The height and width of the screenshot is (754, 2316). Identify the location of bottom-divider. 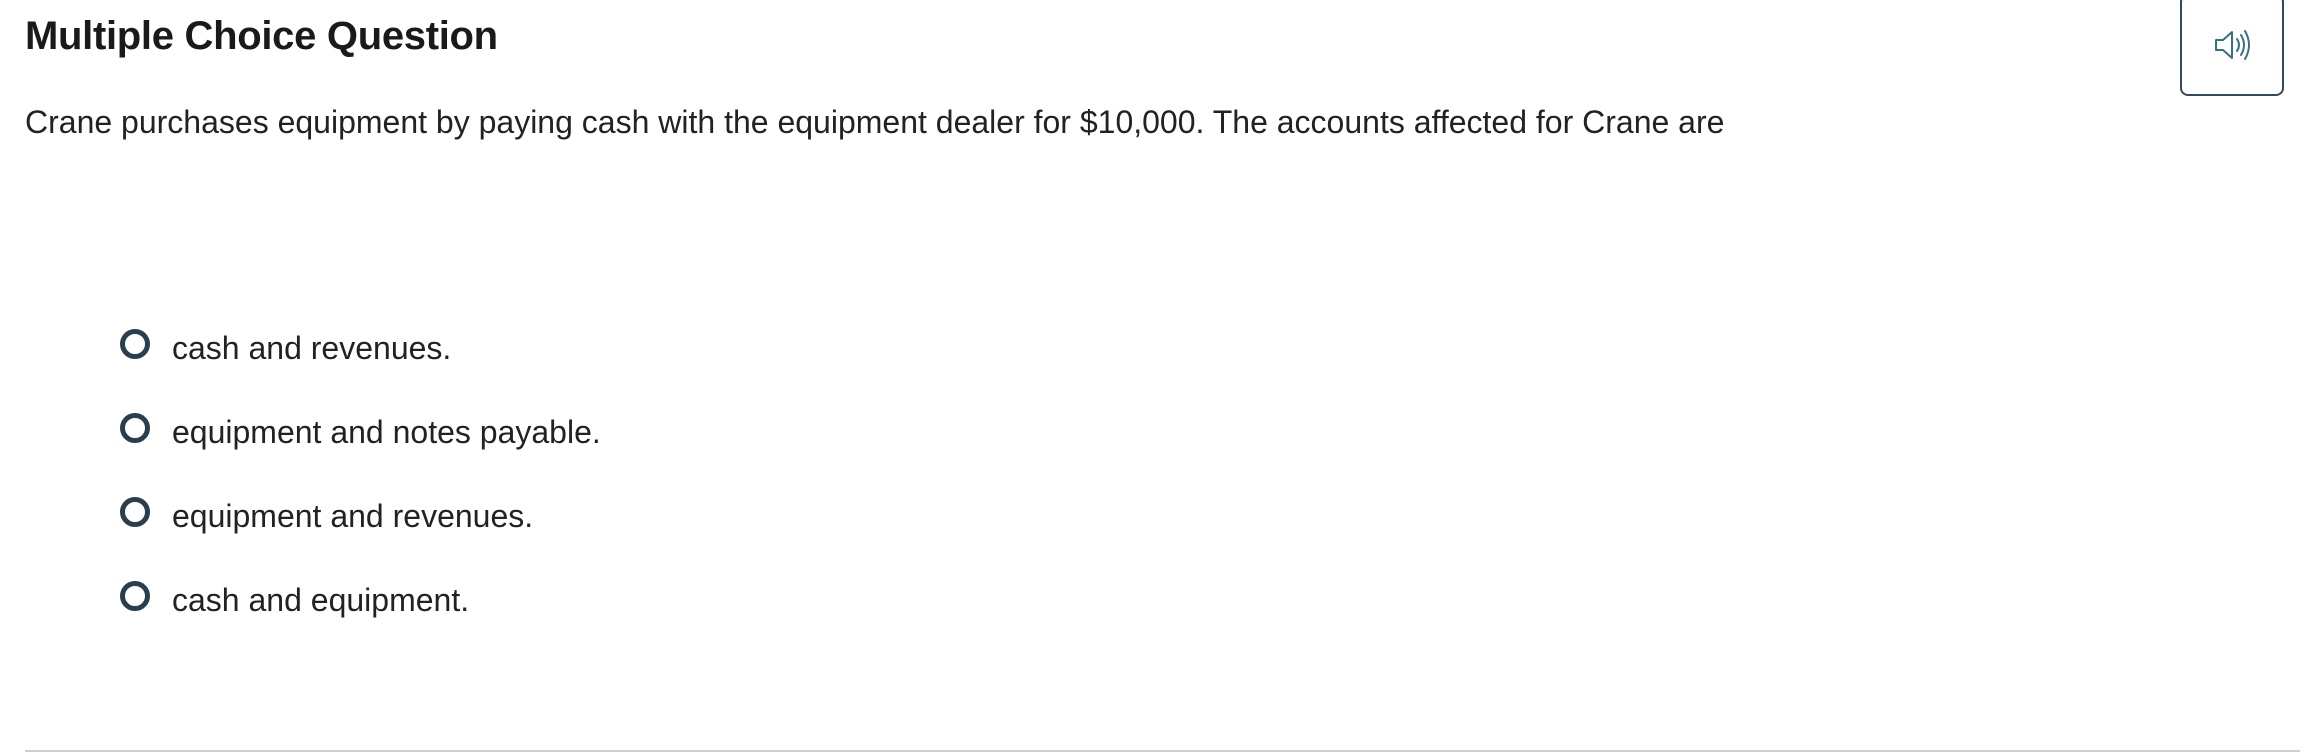
(1162, 751).